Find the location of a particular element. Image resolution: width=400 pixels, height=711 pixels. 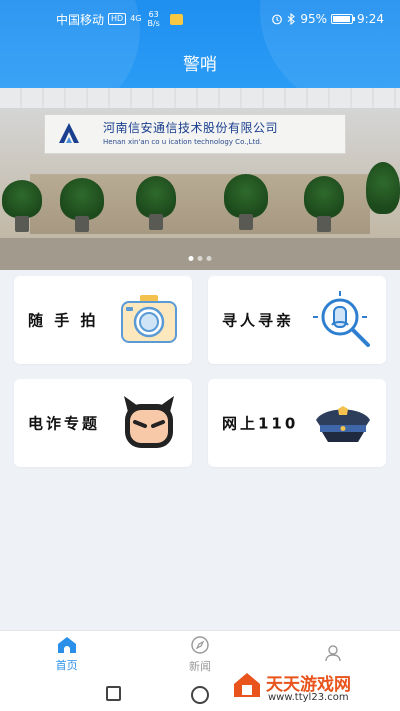

card-snapshot: 随 手 拍 is located at coordinates (103, 320).